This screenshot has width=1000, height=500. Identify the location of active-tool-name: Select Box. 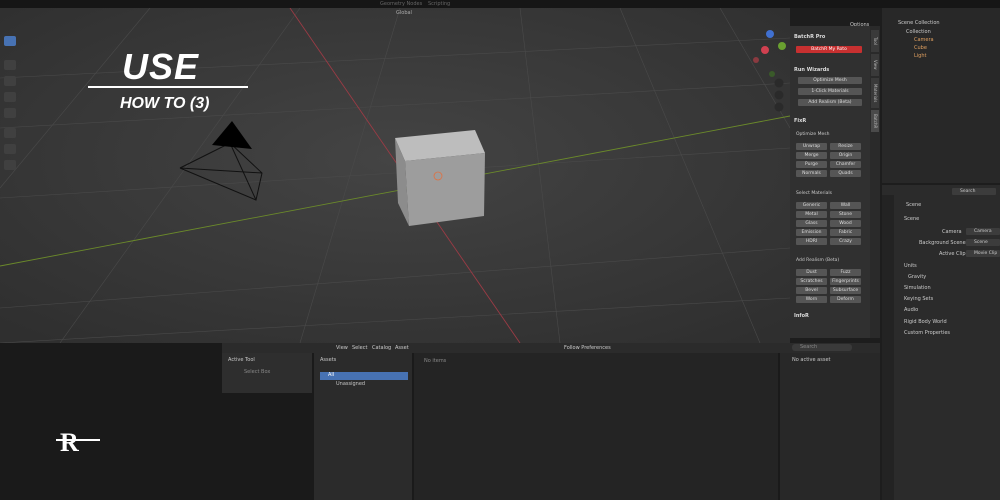
(257, 372).